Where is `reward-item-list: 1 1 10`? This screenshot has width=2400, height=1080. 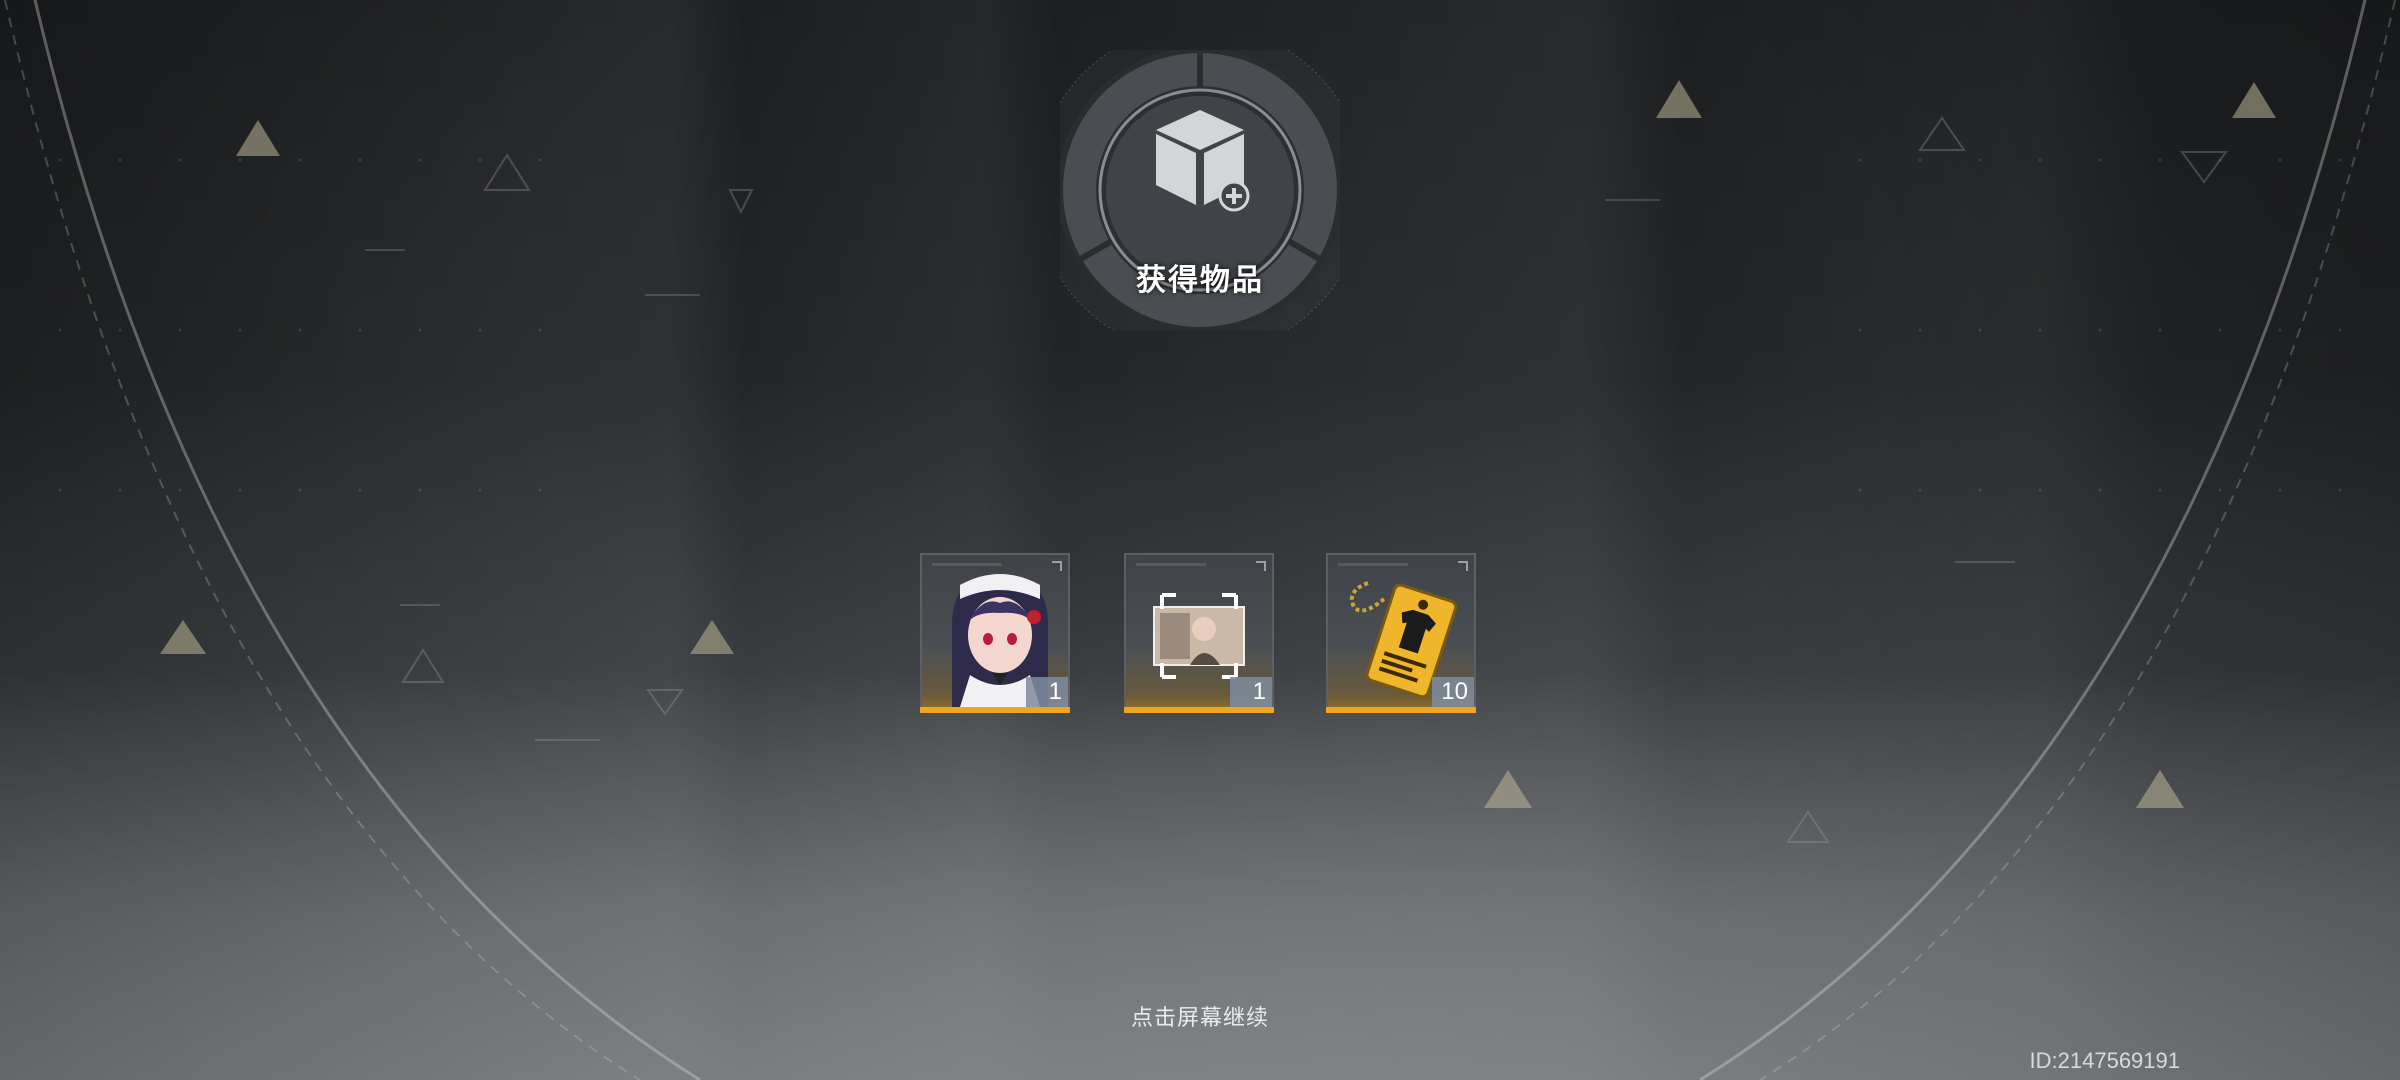 reward-item-list: 1 1 10 is located at coordinates (1200, 633).